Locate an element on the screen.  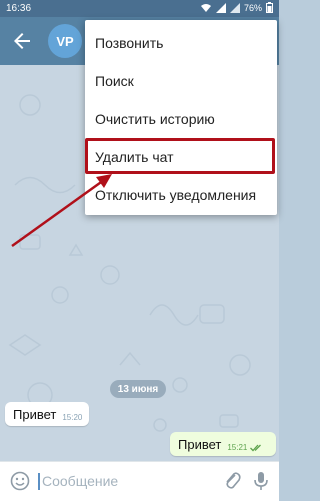
text-cursor is located at coordinates (39, 481).